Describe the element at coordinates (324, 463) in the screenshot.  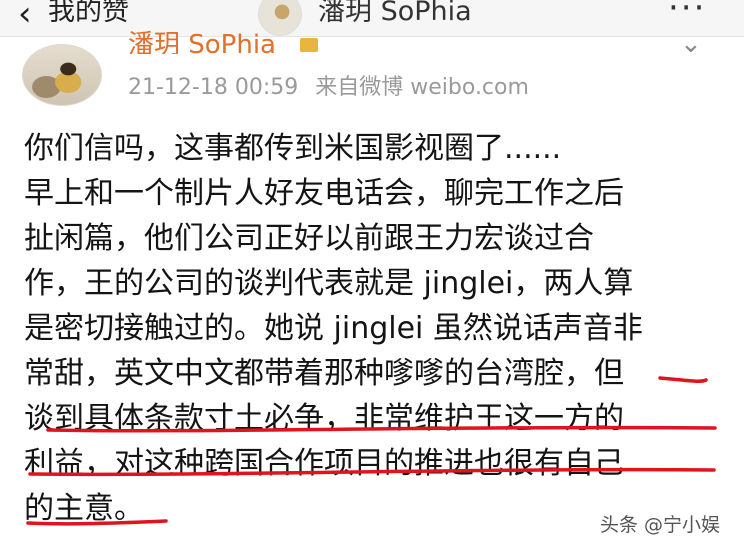
I see `post-text-line: 利益，对这种跨国合作项目的推进也很有自己` at that location.